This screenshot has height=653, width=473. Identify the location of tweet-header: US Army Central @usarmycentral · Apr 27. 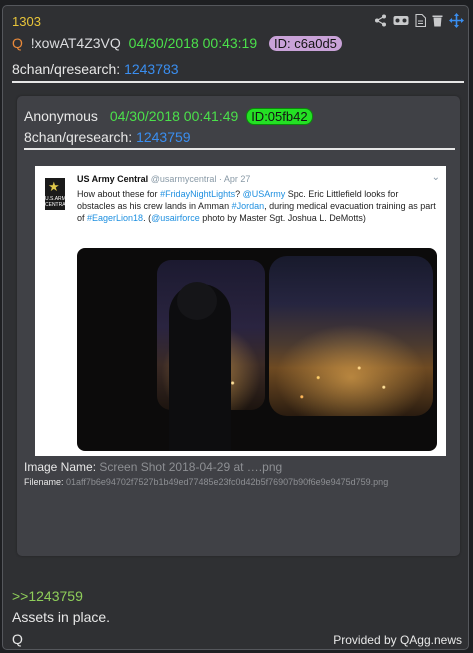
(163, 179).